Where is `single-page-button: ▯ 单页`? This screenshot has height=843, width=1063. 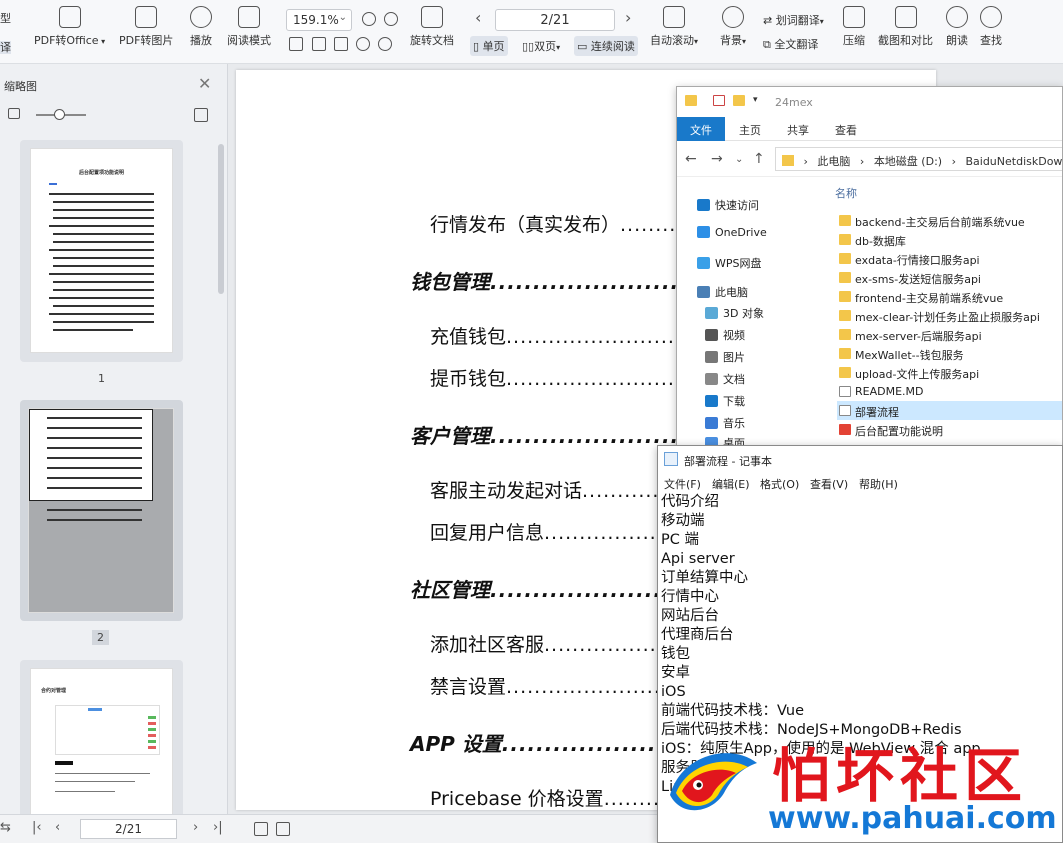 single-page-button: ▯ 单页 is located at coordinates (489, 46).